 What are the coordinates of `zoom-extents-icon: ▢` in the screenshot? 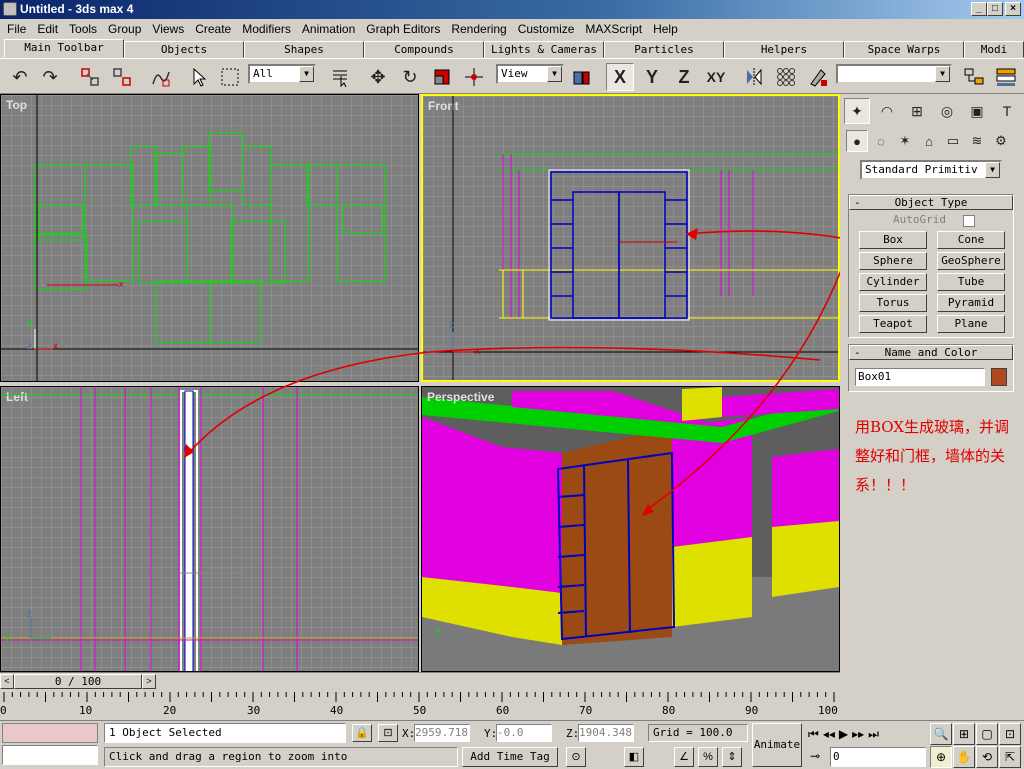 It's located at (987, 734).